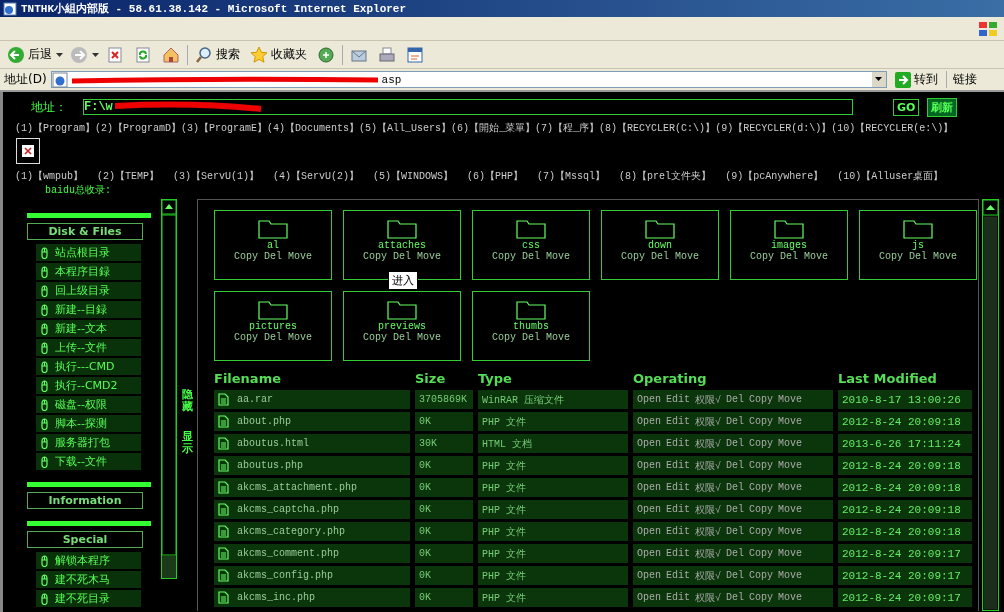 This screenshot has height=612, width=1004. I want to click on folder-card: thumbs Copy Del Move, so click(531, 326).